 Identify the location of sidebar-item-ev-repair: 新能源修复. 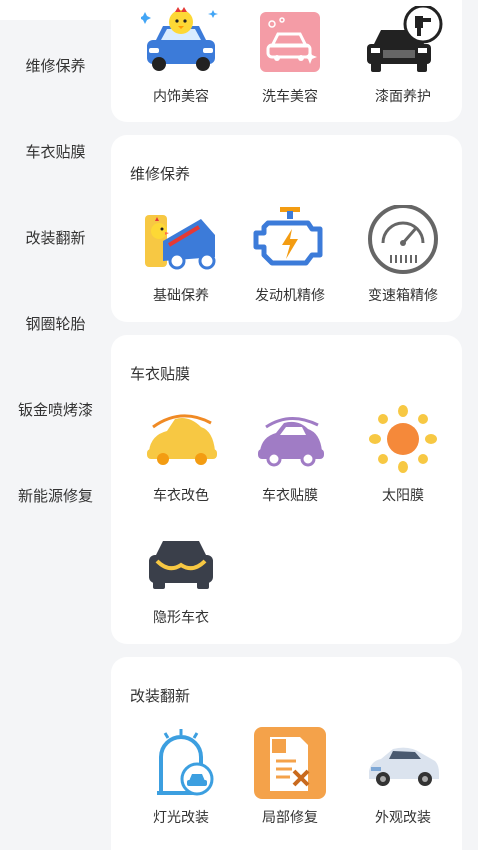
(55, 495).